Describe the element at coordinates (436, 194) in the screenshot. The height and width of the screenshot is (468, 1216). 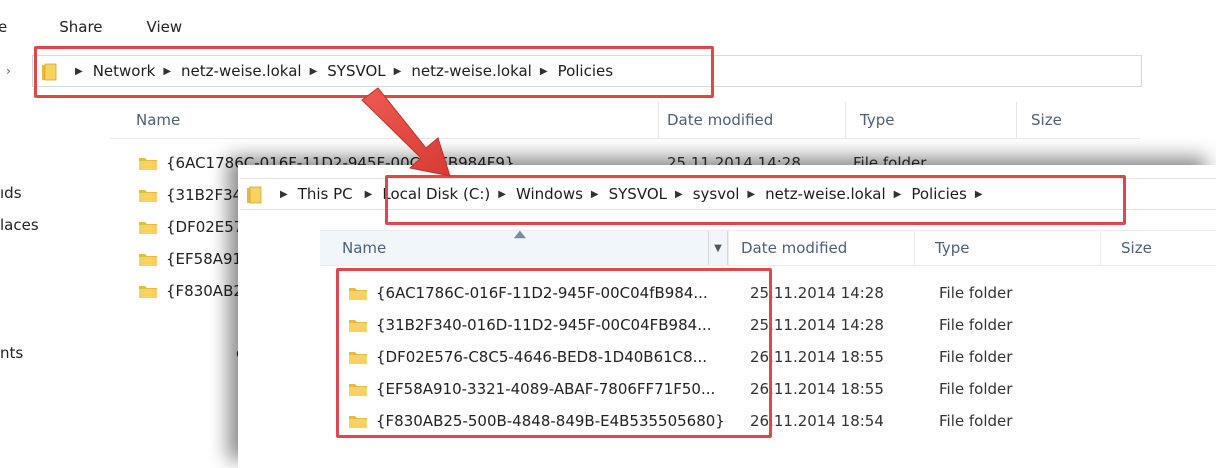
I see `breadcrumb-local-disk: Local Disk (C:)` at that location.